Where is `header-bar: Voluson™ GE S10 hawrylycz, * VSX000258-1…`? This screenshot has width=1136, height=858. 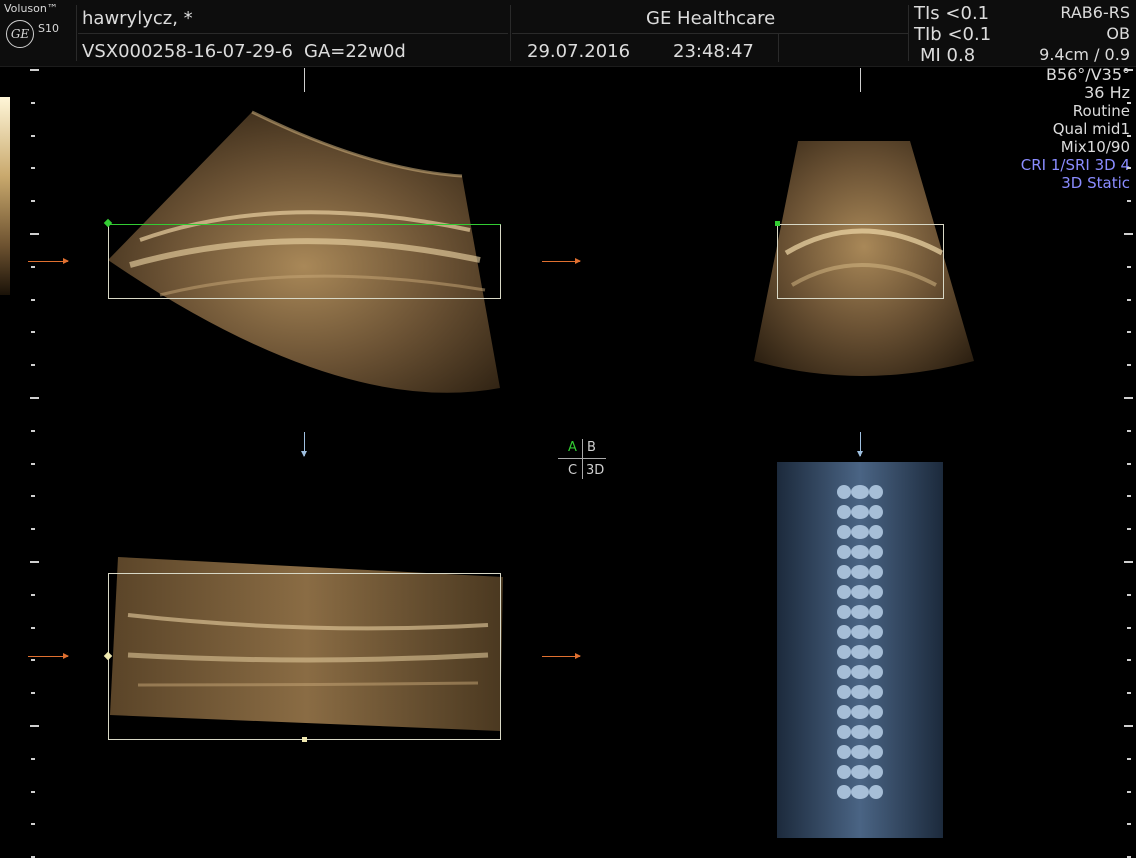
header-bar: Voluson™ GE S10 hawrylycz, * VSX000258-1… is located at coordinates (568, 33).